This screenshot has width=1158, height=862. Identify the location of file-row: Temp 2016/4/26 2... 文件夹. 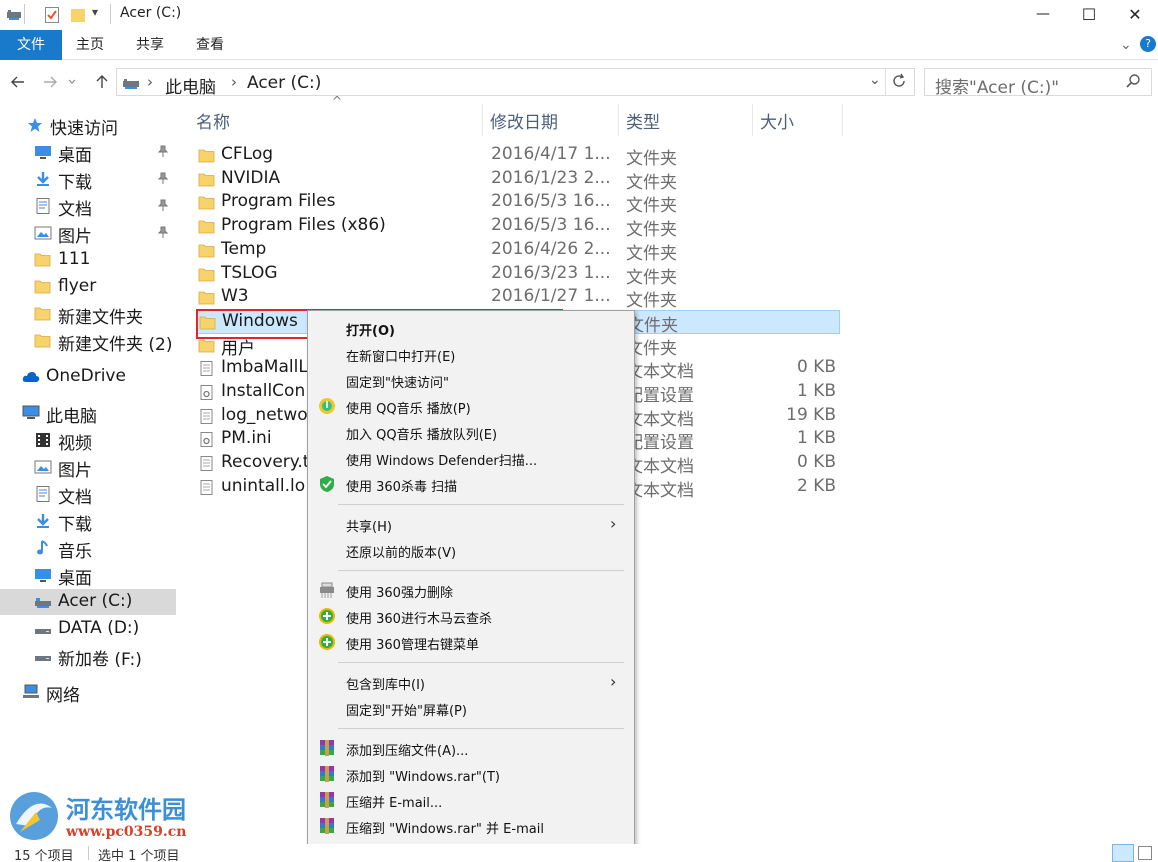
(518, 251).